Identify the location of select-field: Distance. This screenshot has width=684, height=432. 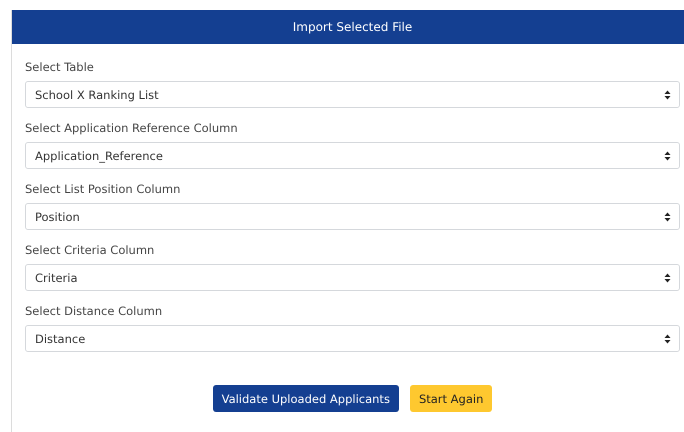
(352, 338).